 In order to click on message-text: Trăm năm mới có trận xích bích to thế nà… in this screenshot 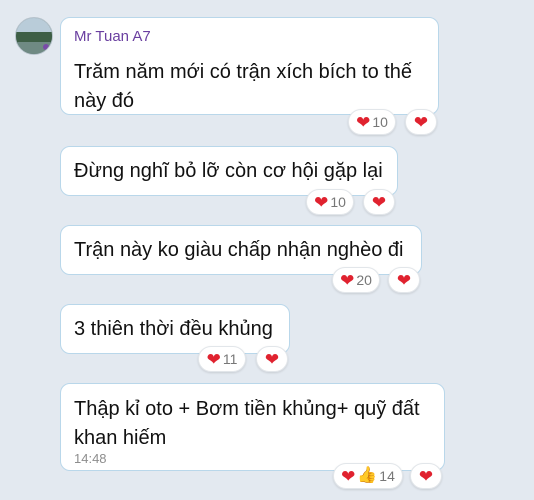, I will do `click(243, 86)`.